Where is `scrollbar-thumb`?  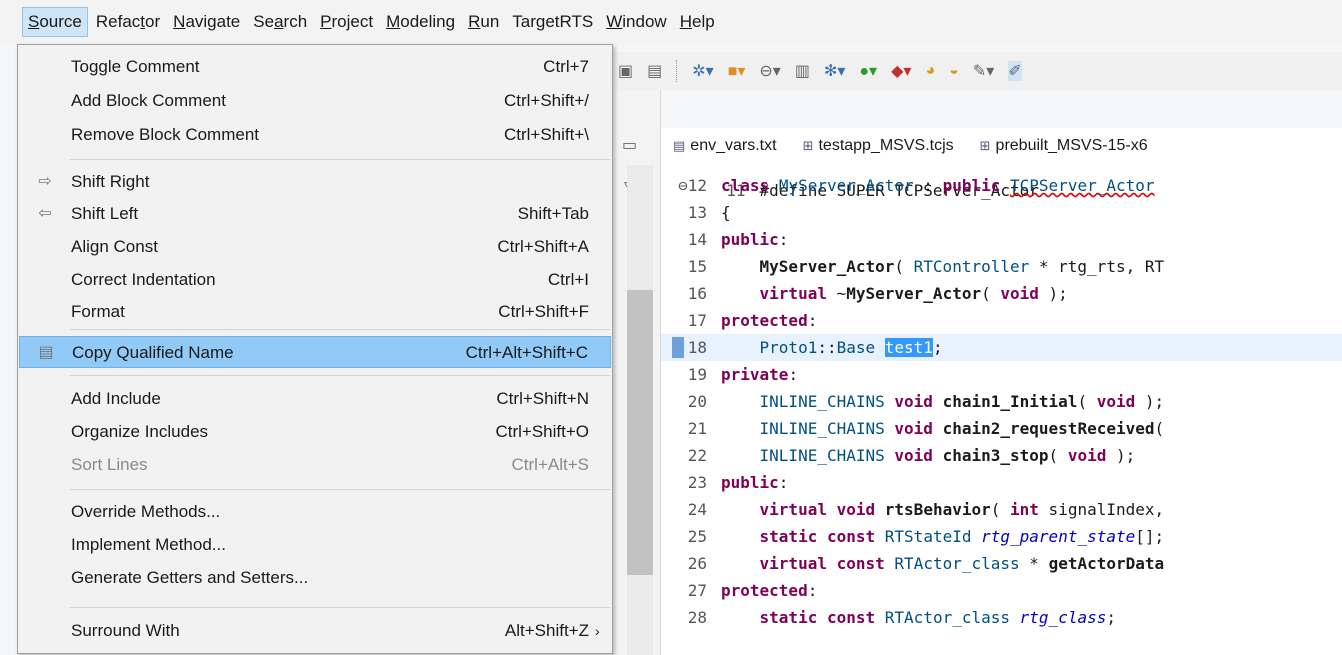 scrollbar-thumb is located at coordinates (640, 432).